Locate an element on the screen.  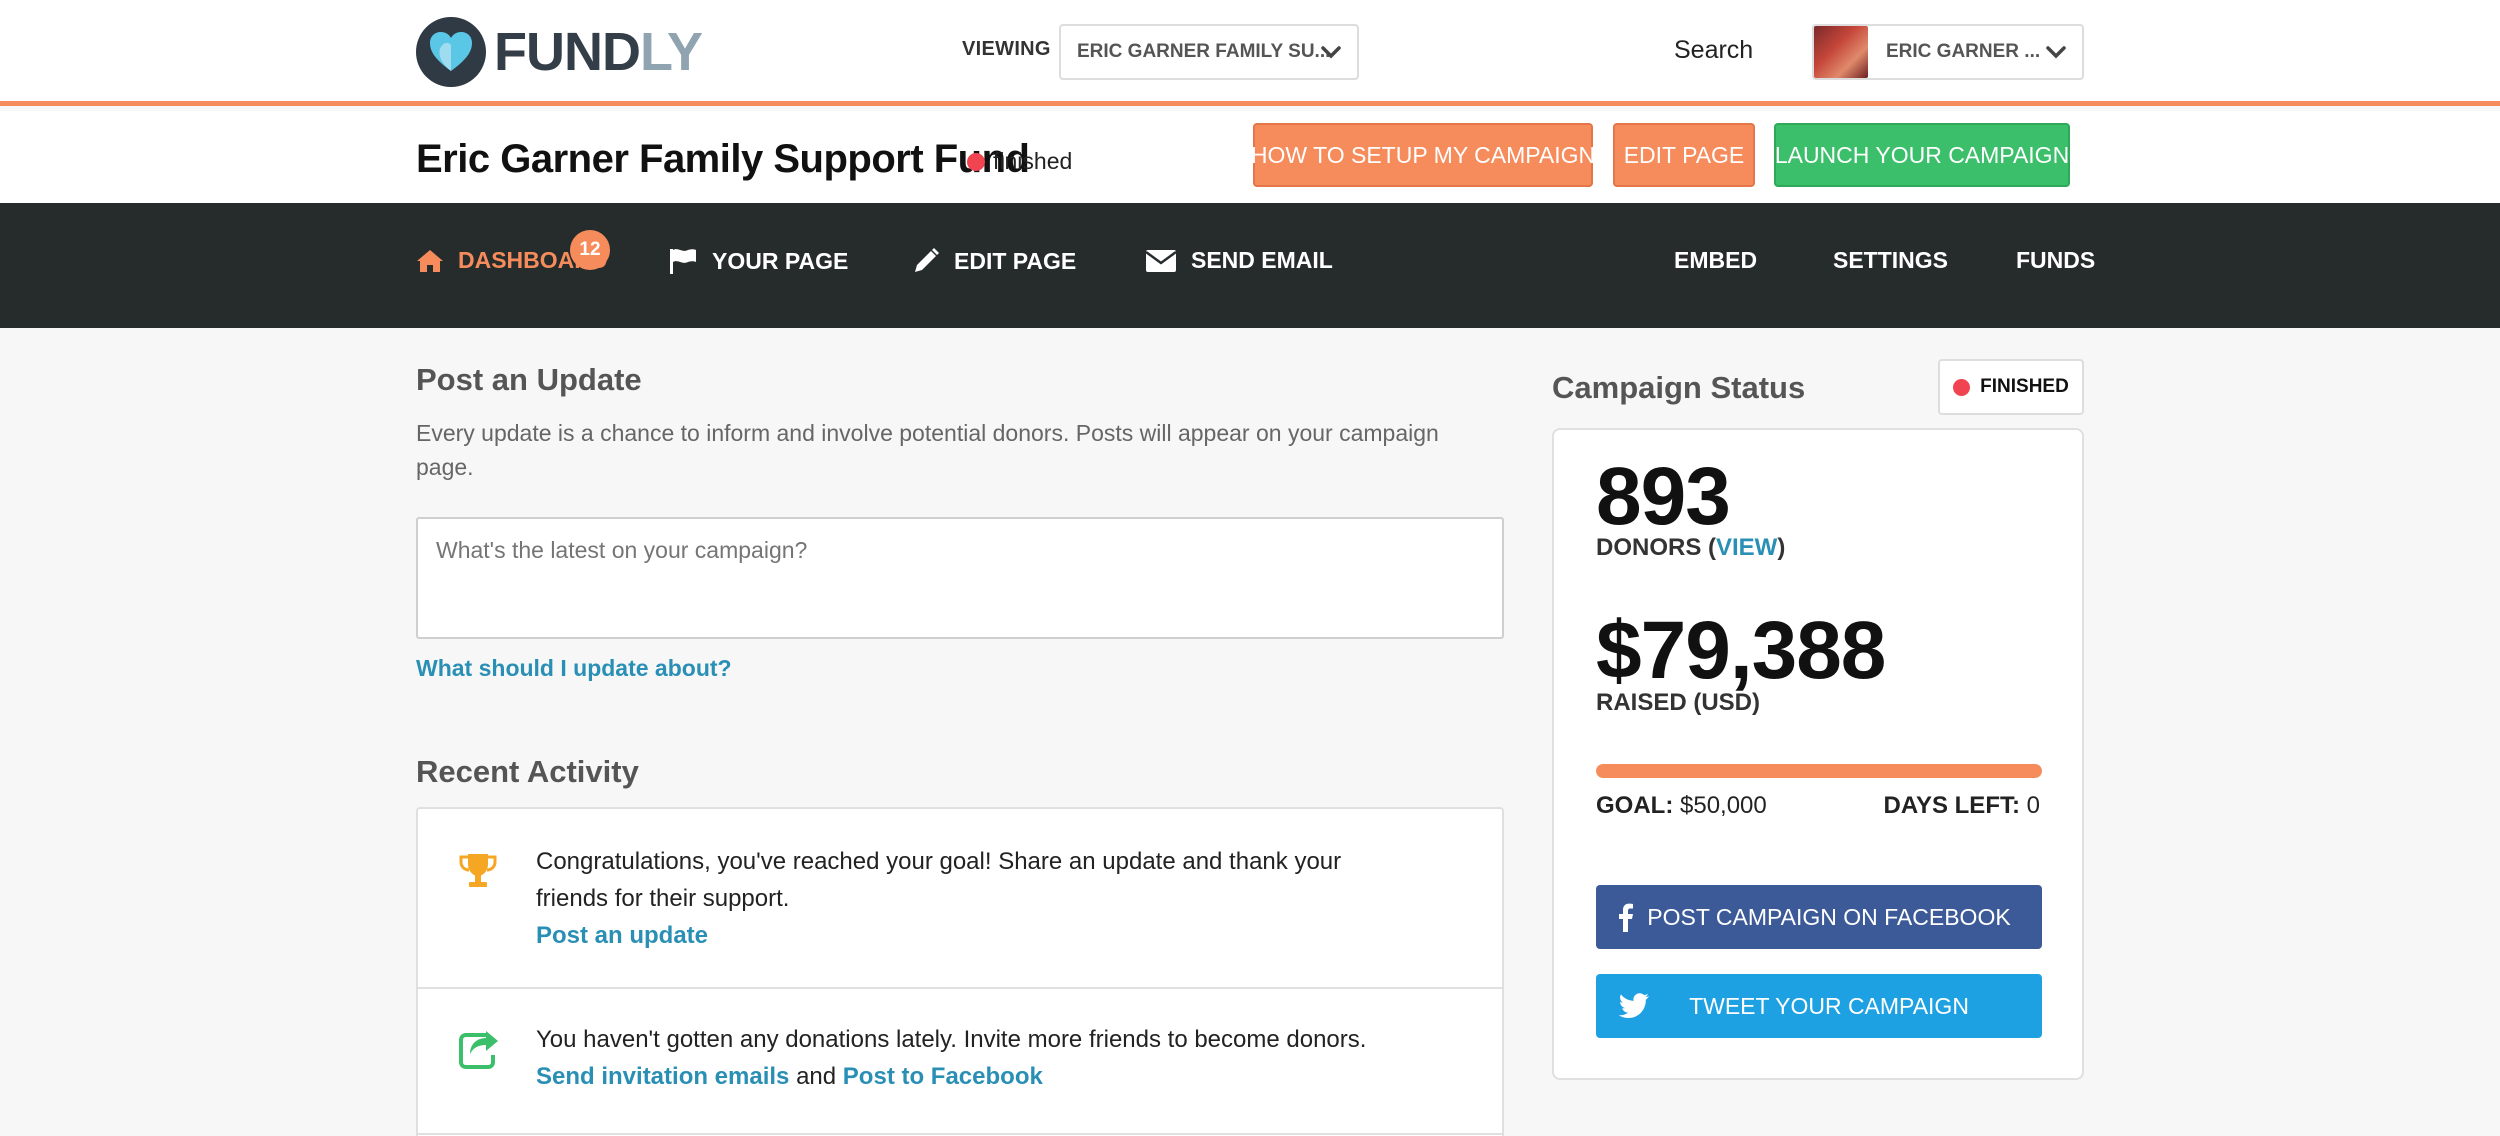
logo-text-light: LY is located at coordinates (671, 52).